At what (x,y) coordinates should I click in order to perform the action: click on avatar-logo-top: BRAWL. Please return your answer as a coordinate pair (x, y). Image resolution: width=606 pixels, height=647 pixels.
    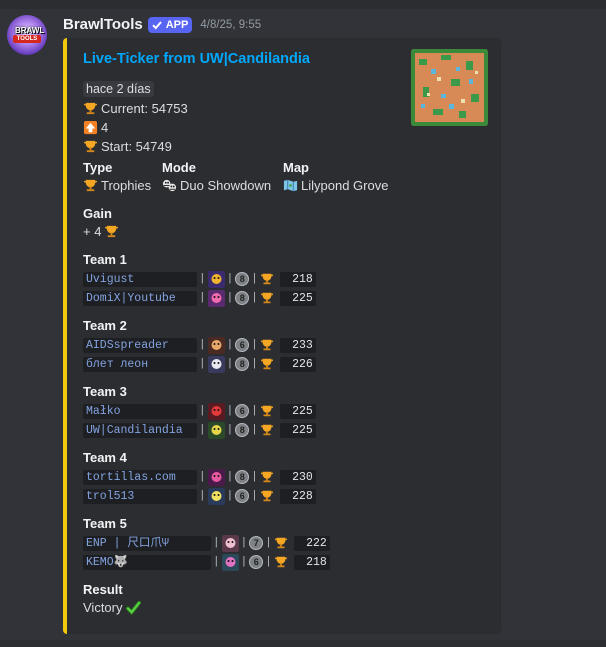
    Looking at the image, I should click on (30, 30).